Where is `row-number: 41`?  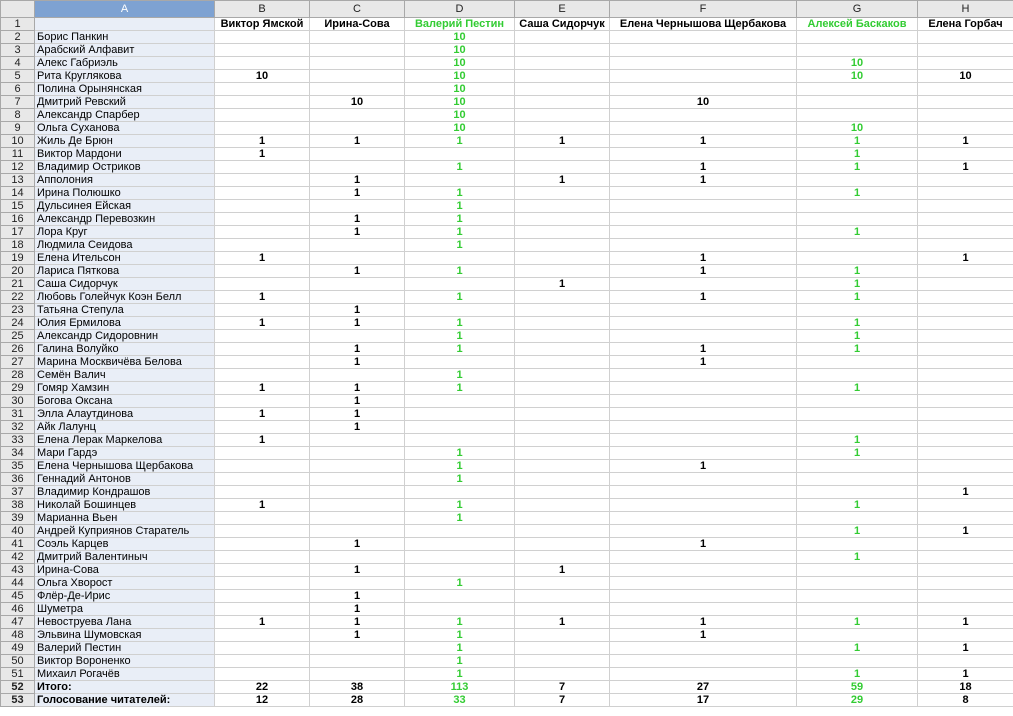
row-number: 41 is located at coordinates (17, 544).